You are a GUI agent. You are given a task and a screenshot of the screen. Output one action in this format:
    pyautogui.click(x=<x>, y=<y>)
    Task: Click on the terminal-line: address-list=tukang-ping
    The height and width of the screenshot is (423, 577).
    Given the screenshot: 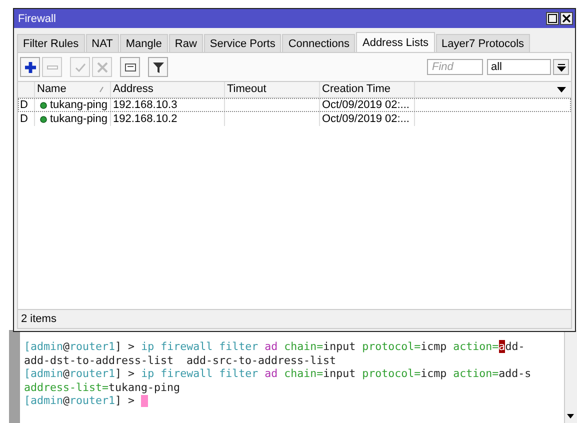 What is the action you would take?
    pyautogui.click(x=102, y=387)
    